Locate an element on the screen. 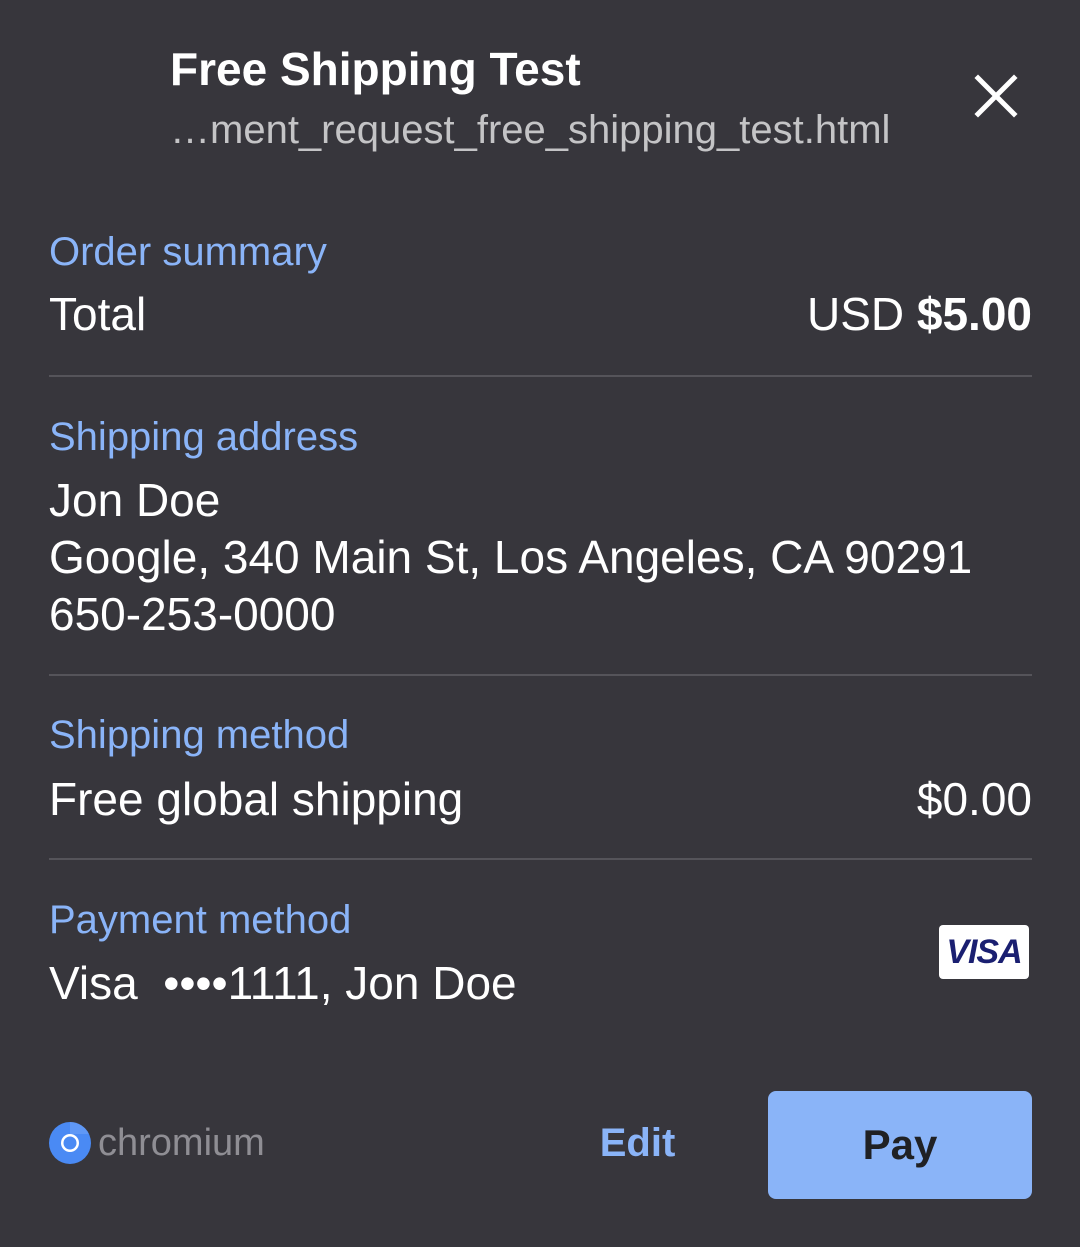 This screenshot has width=1080, height=1247. close-icon is located at coordinates (996, 96).